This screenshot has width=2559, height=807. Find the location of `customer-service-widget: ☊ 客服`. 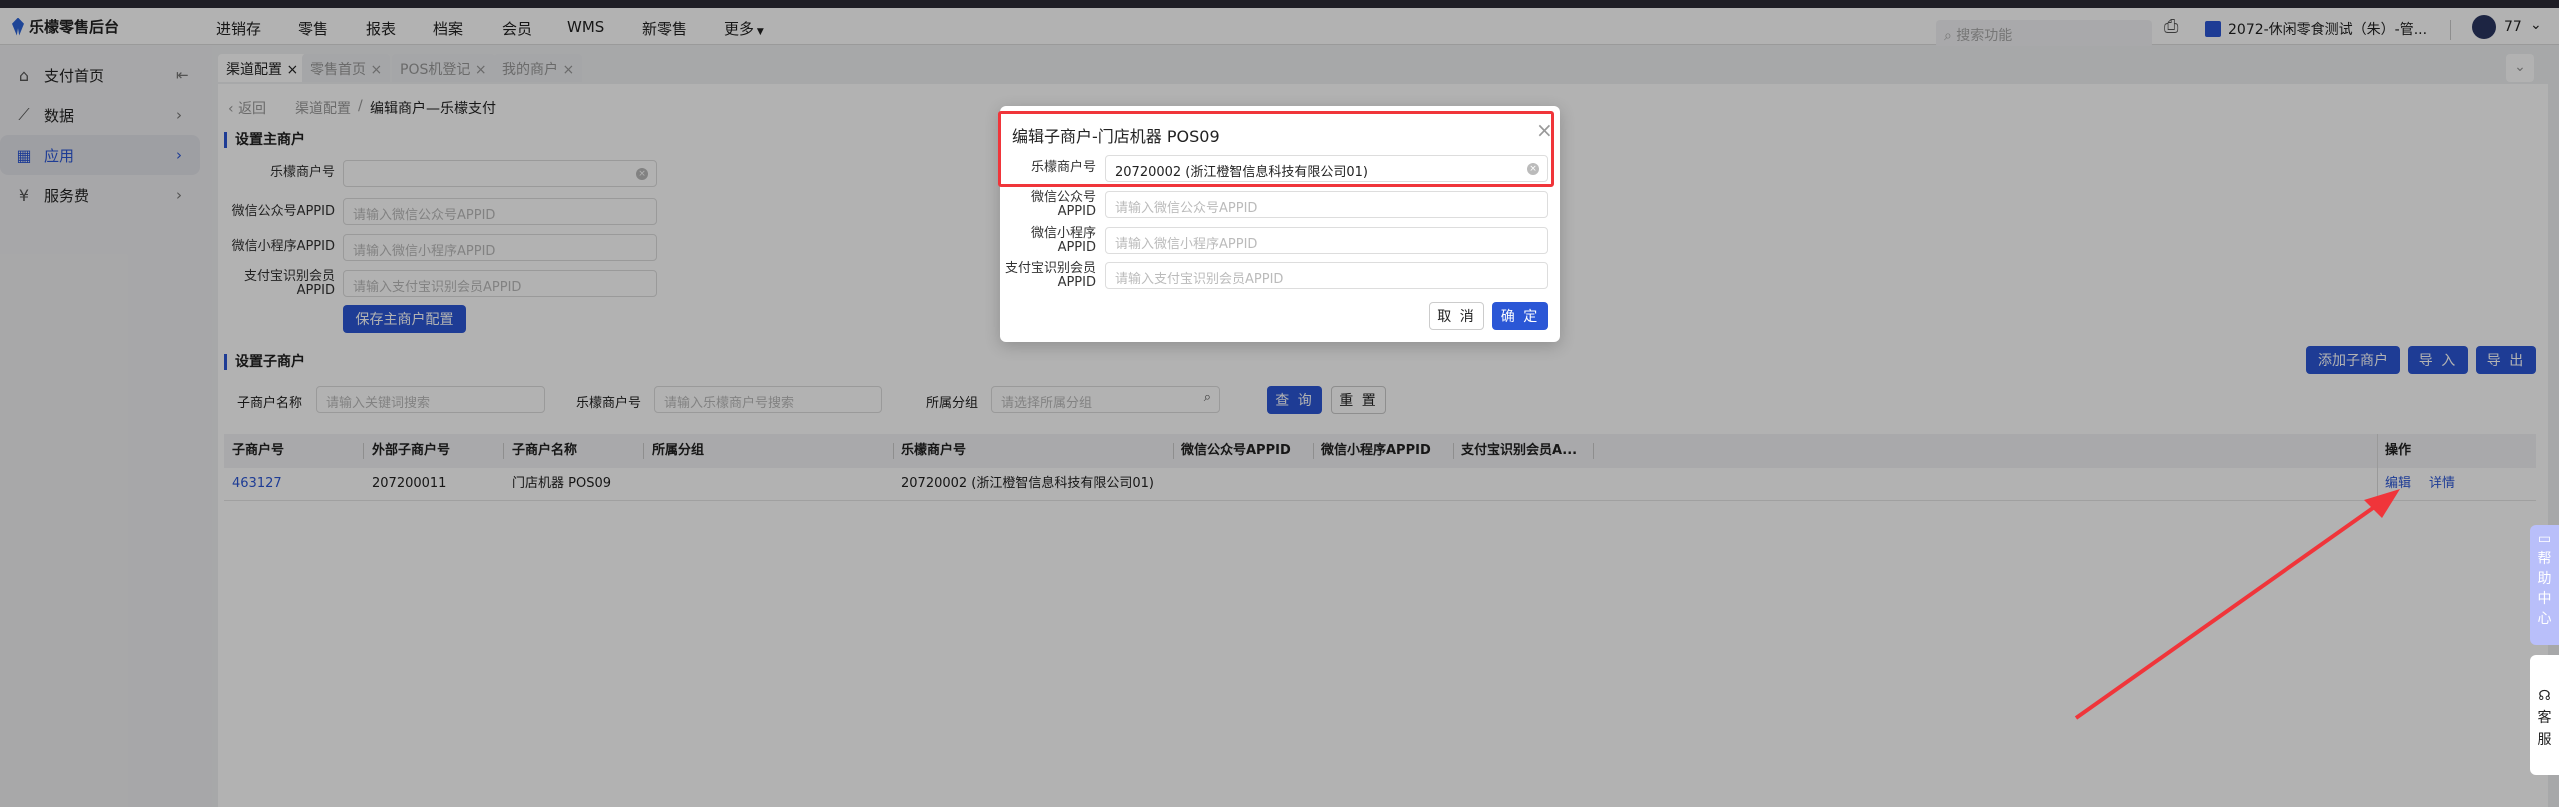

customer-service-widget: ☊ 客服 is located at coordinates (2544, 715).